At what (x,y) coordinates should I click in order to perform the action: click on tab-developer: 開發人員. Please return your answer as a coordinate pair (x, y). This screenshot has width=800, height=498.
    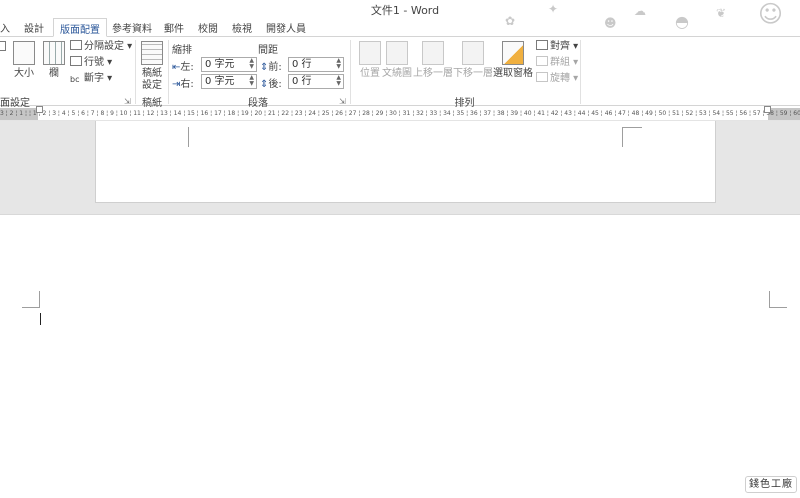
    Looking at the image, I should click on (286, 27).